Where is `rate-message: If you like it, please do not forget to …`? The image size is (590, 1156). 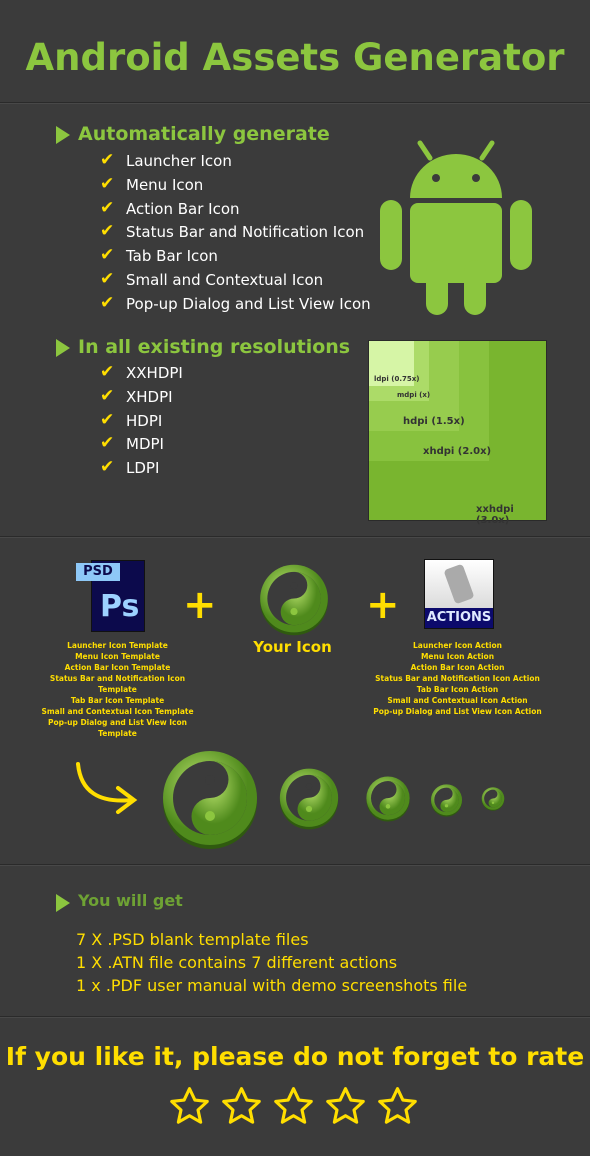
rate-message: If you like it, please do not forget to … is located at coordinates (295, 1056).